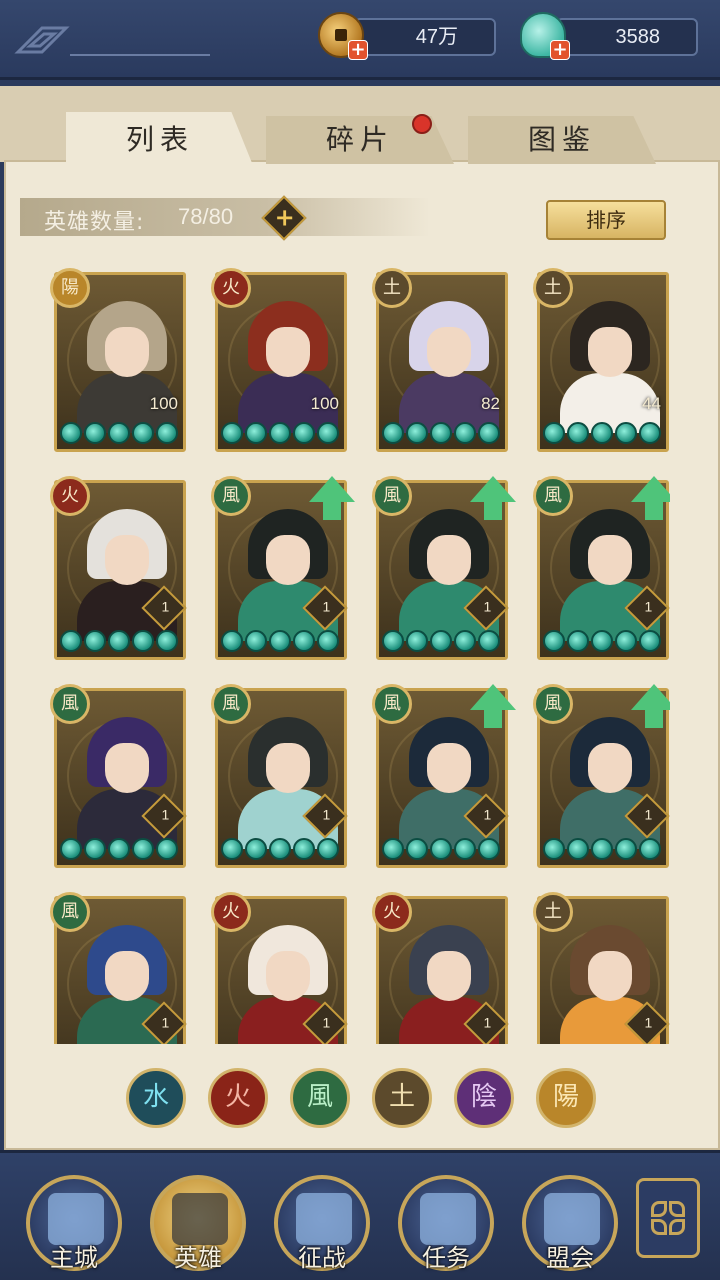 This screenshot has height=1280, width=720. I want to click on element-filter-fire: 火, so click(238, 1098).